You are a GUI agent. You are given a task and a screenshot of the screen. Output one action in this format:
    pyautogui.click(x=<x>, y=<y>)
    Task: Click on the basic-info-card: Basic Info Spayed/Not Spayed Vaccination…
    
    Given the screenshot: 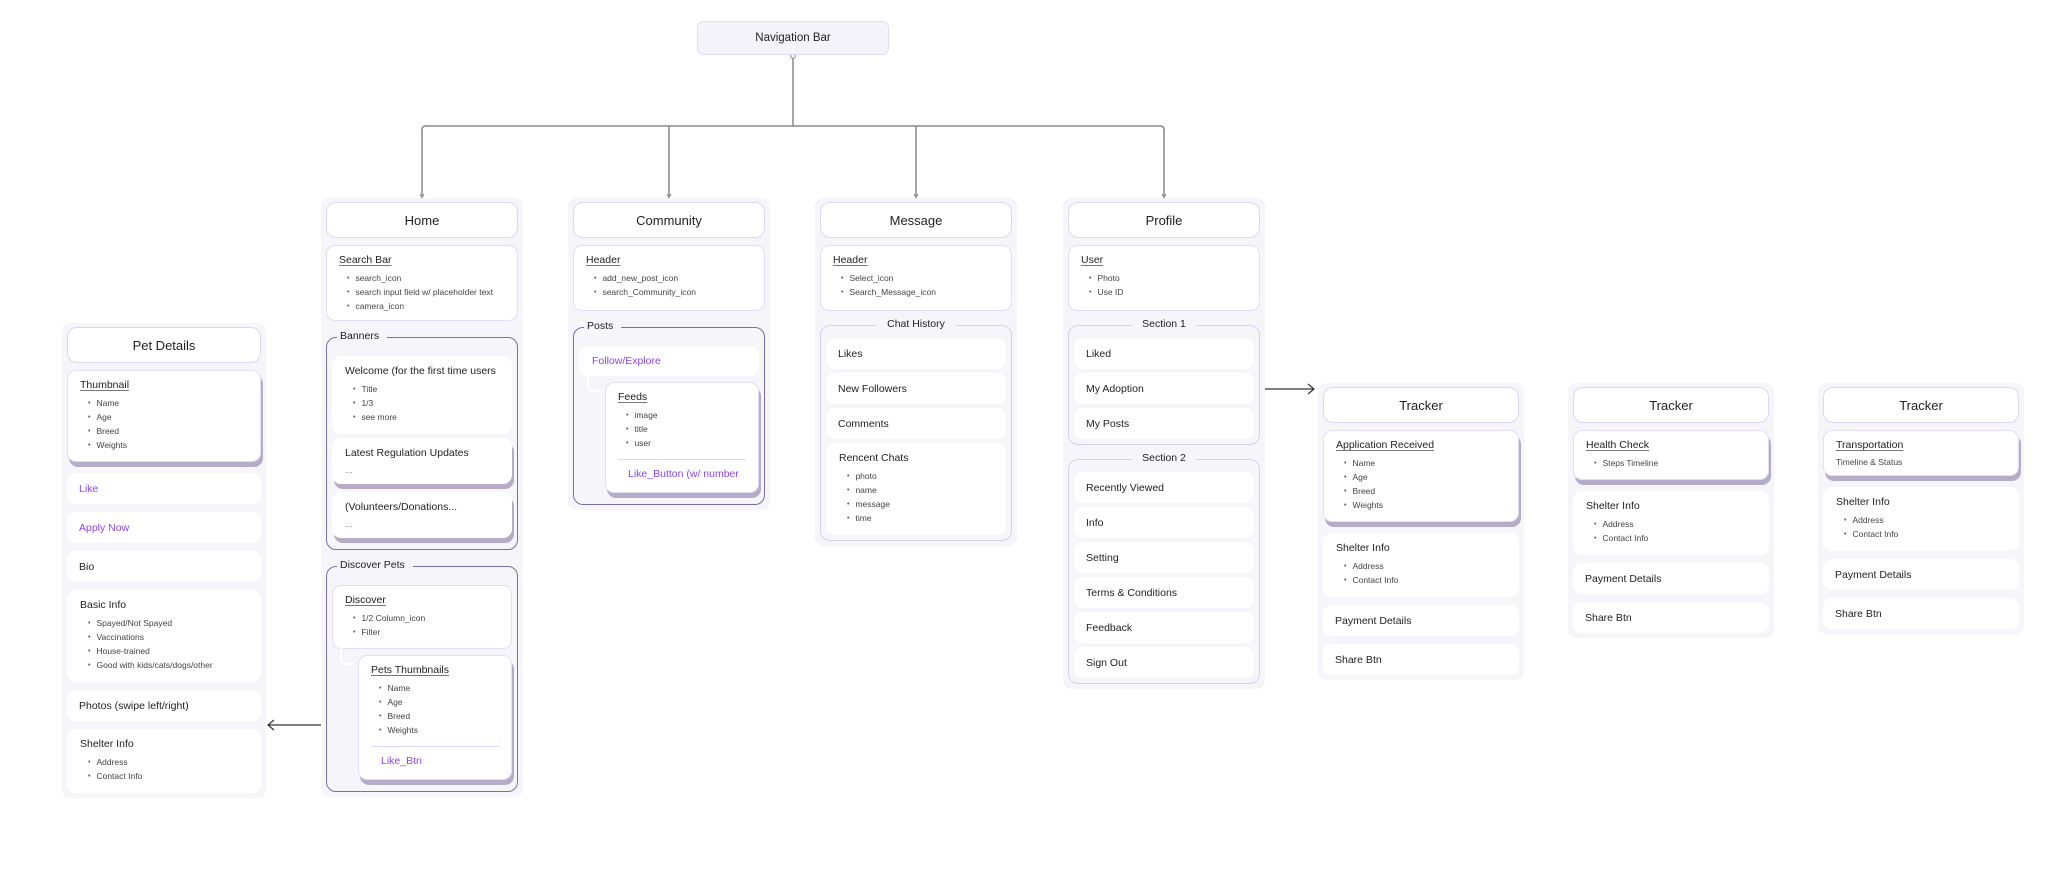 What is the action you would take?
    pyautogui.click(x=164, y=636)
    